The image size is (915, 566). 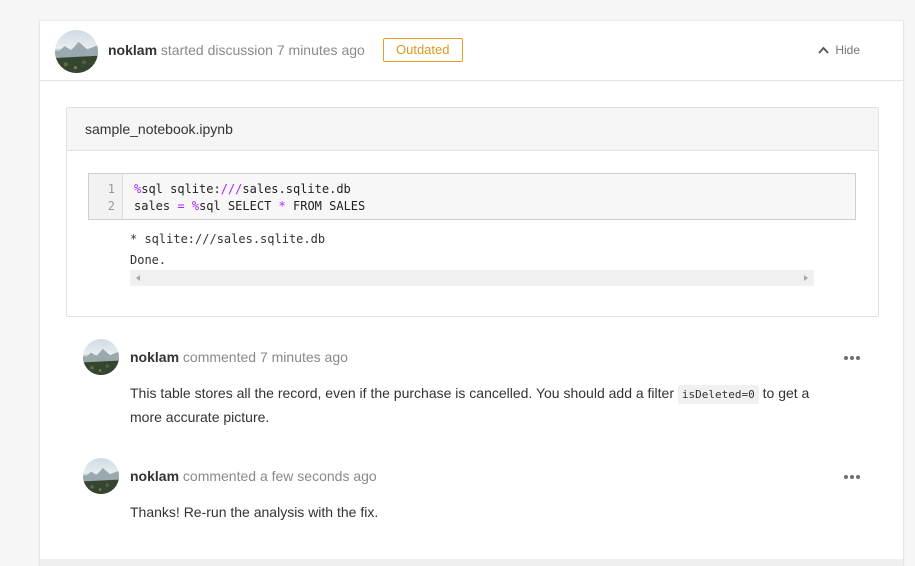 What do you see at coordinates (823, 50) in the screenshot?
I see `chevron-up-icon` at bounding box center [823, 50].